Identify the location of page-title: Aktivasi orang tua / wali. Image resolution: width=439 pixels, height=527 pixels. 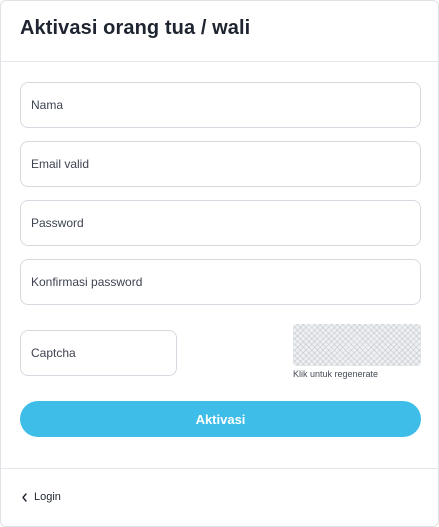
(135, 28).